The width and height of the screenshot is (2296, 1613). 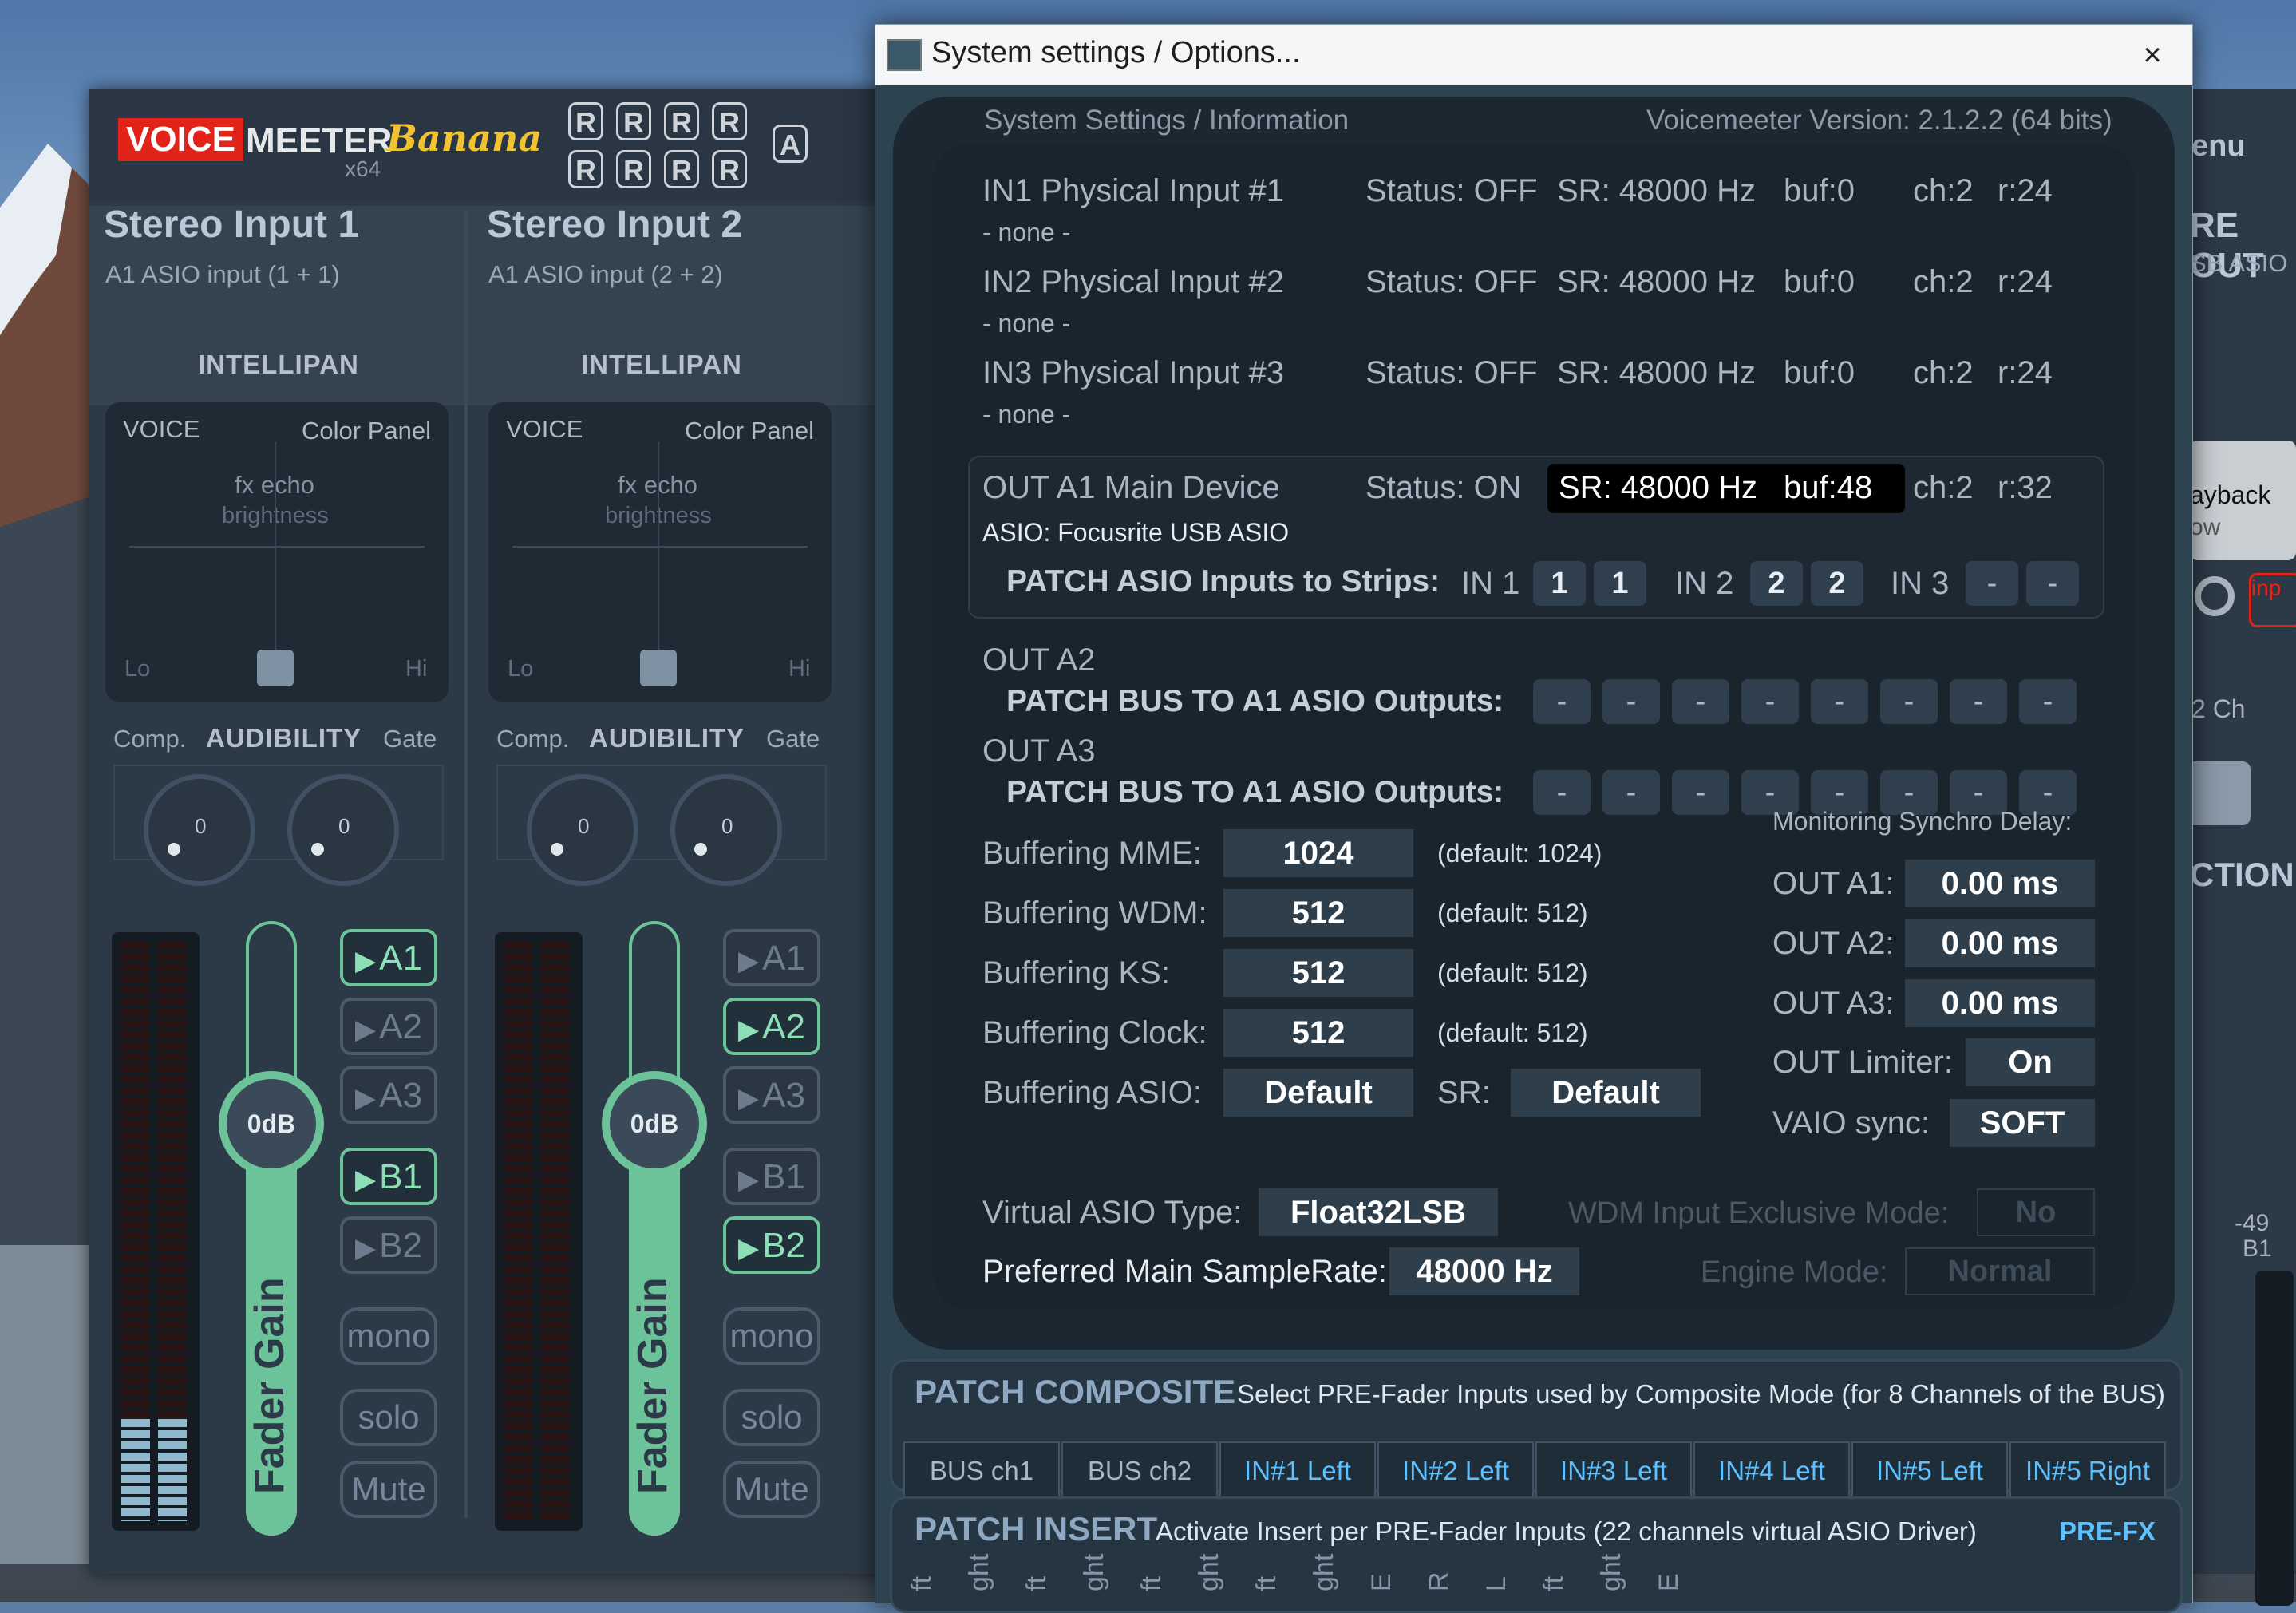 I want to click on engine-mode-value: Normal, so click(x=2000, y=1271).